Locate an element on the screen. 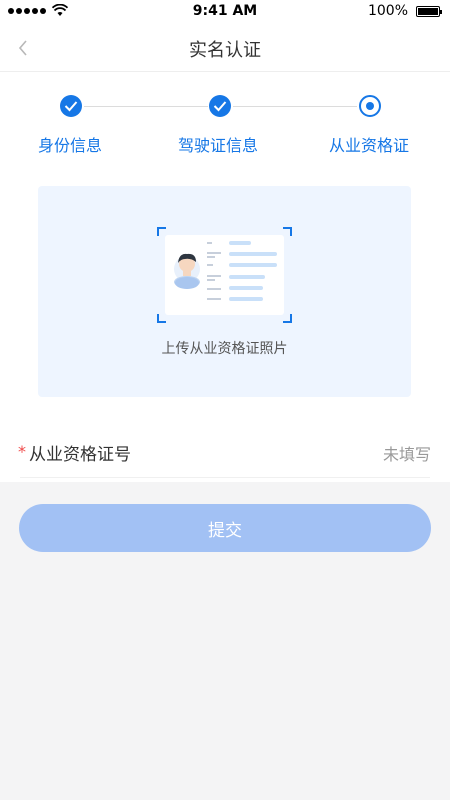  upload-instruction: 上传从业资格证照片 is located at coordinates (224, 349).